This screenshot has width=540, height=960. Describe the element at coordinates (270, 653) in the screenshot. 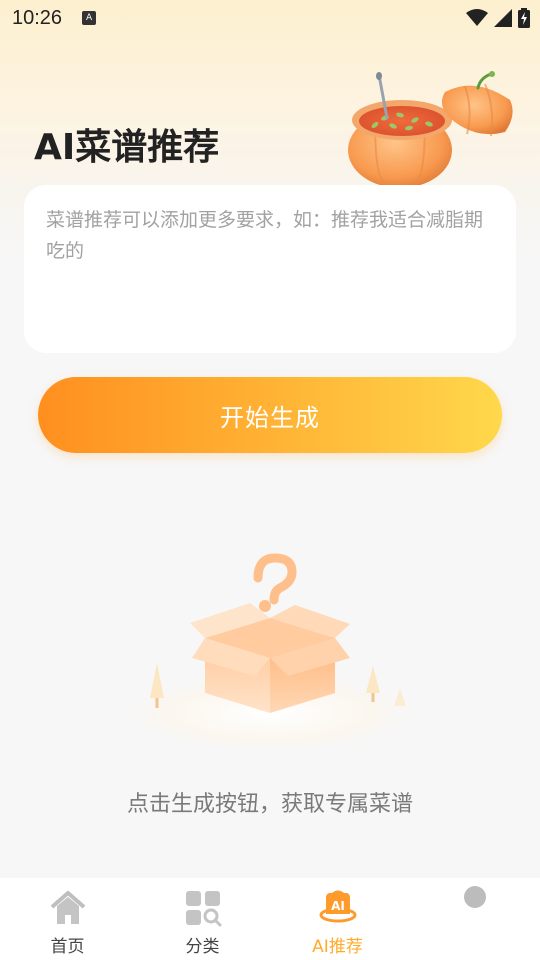

I see `open-box-question-illustration` at that location.